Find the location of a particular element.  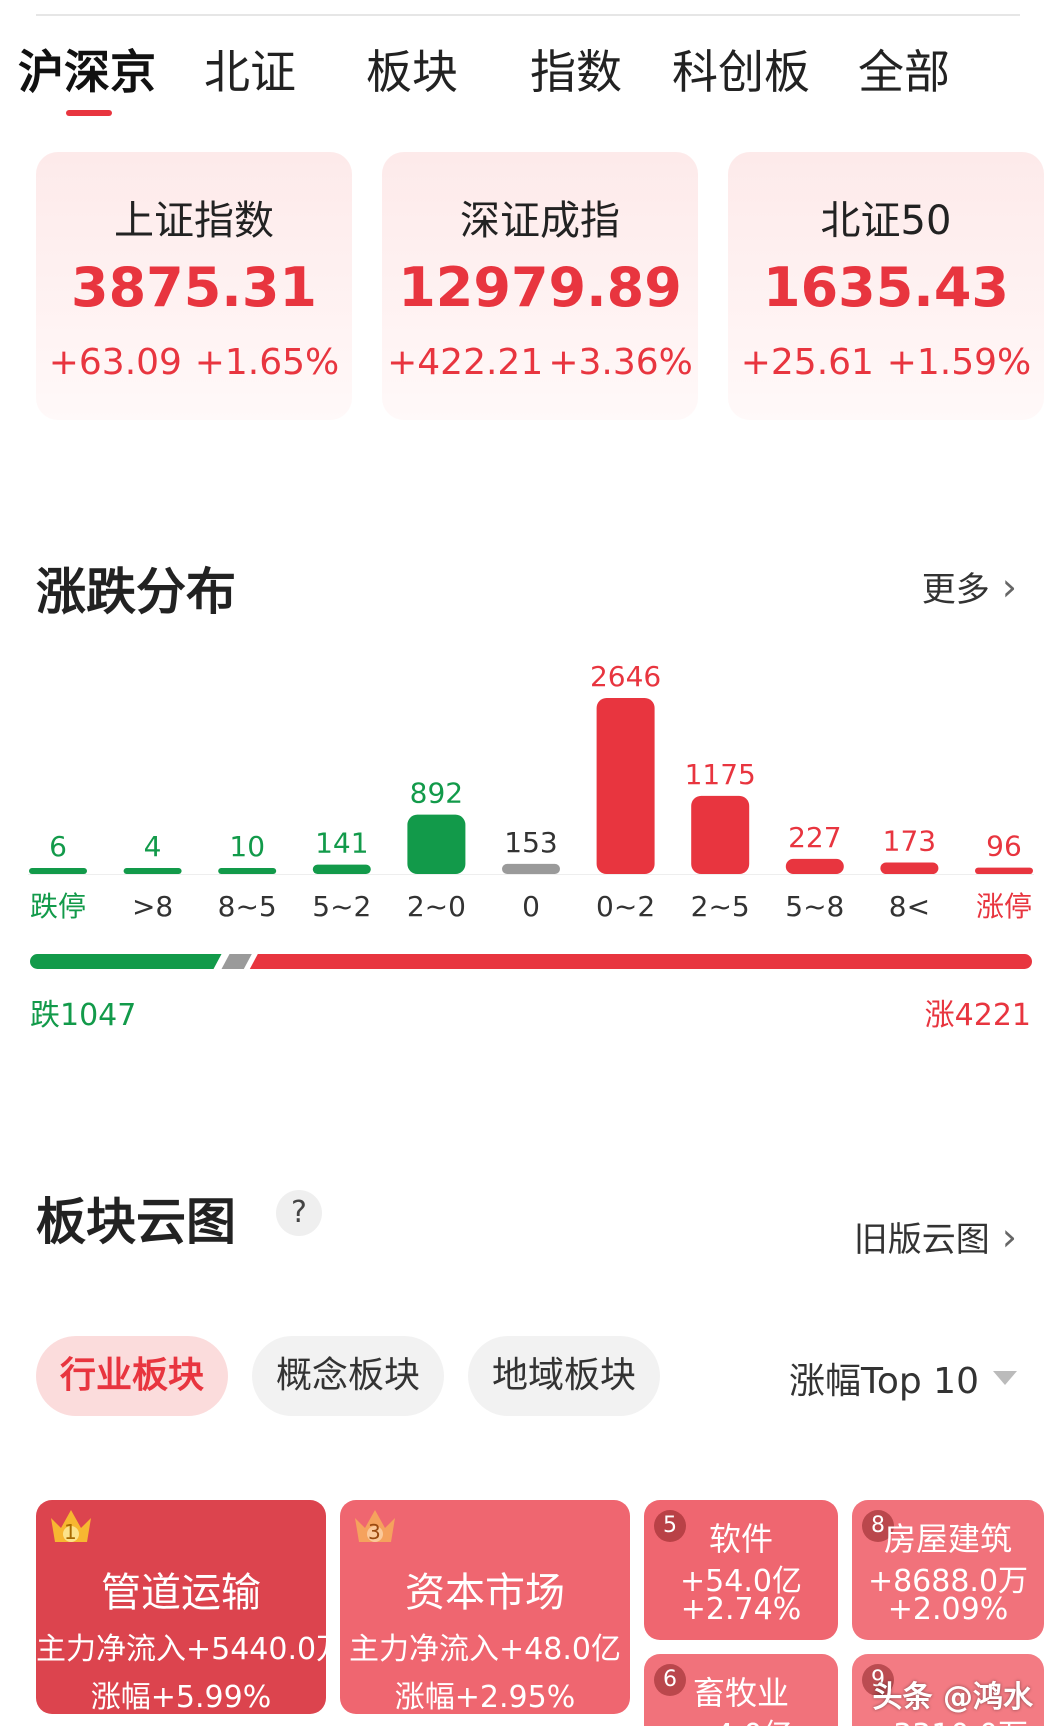

index-card-beizheng50: 北证50 1635.43 +25.61 +1.59% is located at coordinates (886, 286).